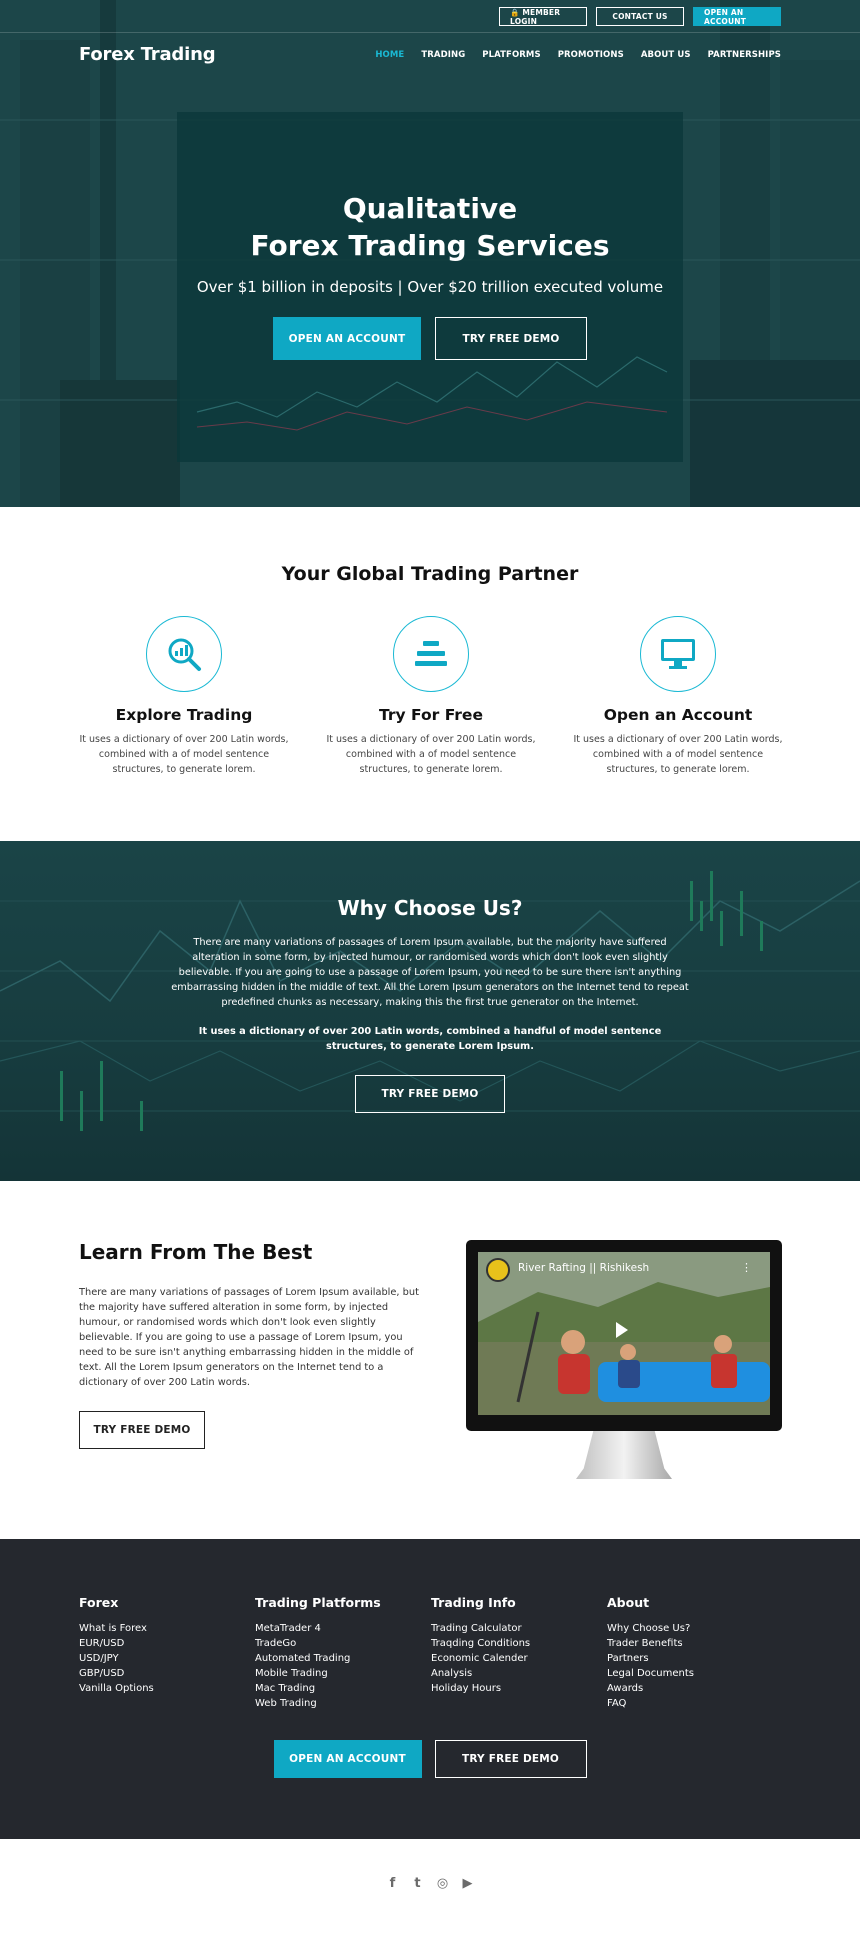 This screenshot has width=860, height=1942. I want to click on member-login-button: 🔒 MEMBER LOGIN, so click(543, 16).